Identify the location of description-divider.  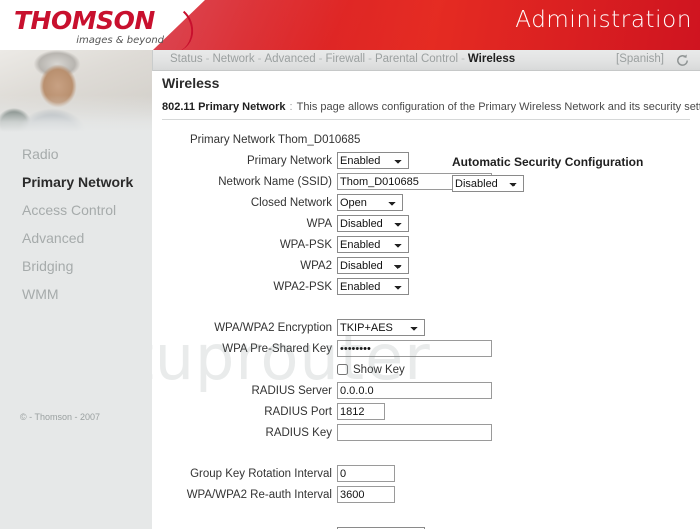
(426, 119).